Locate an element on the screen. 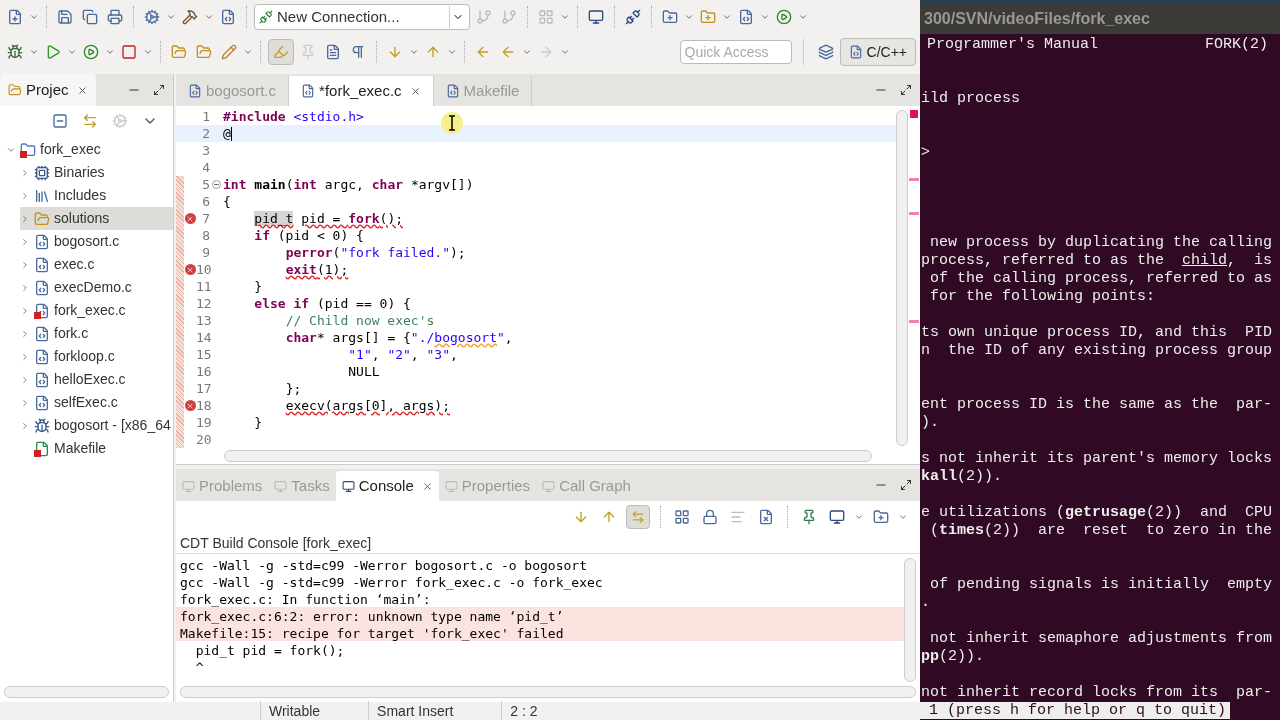 This screenshot has height=720, width=1280. code-line: pid_t pid = fork(); is located at coordinates (328, 218).